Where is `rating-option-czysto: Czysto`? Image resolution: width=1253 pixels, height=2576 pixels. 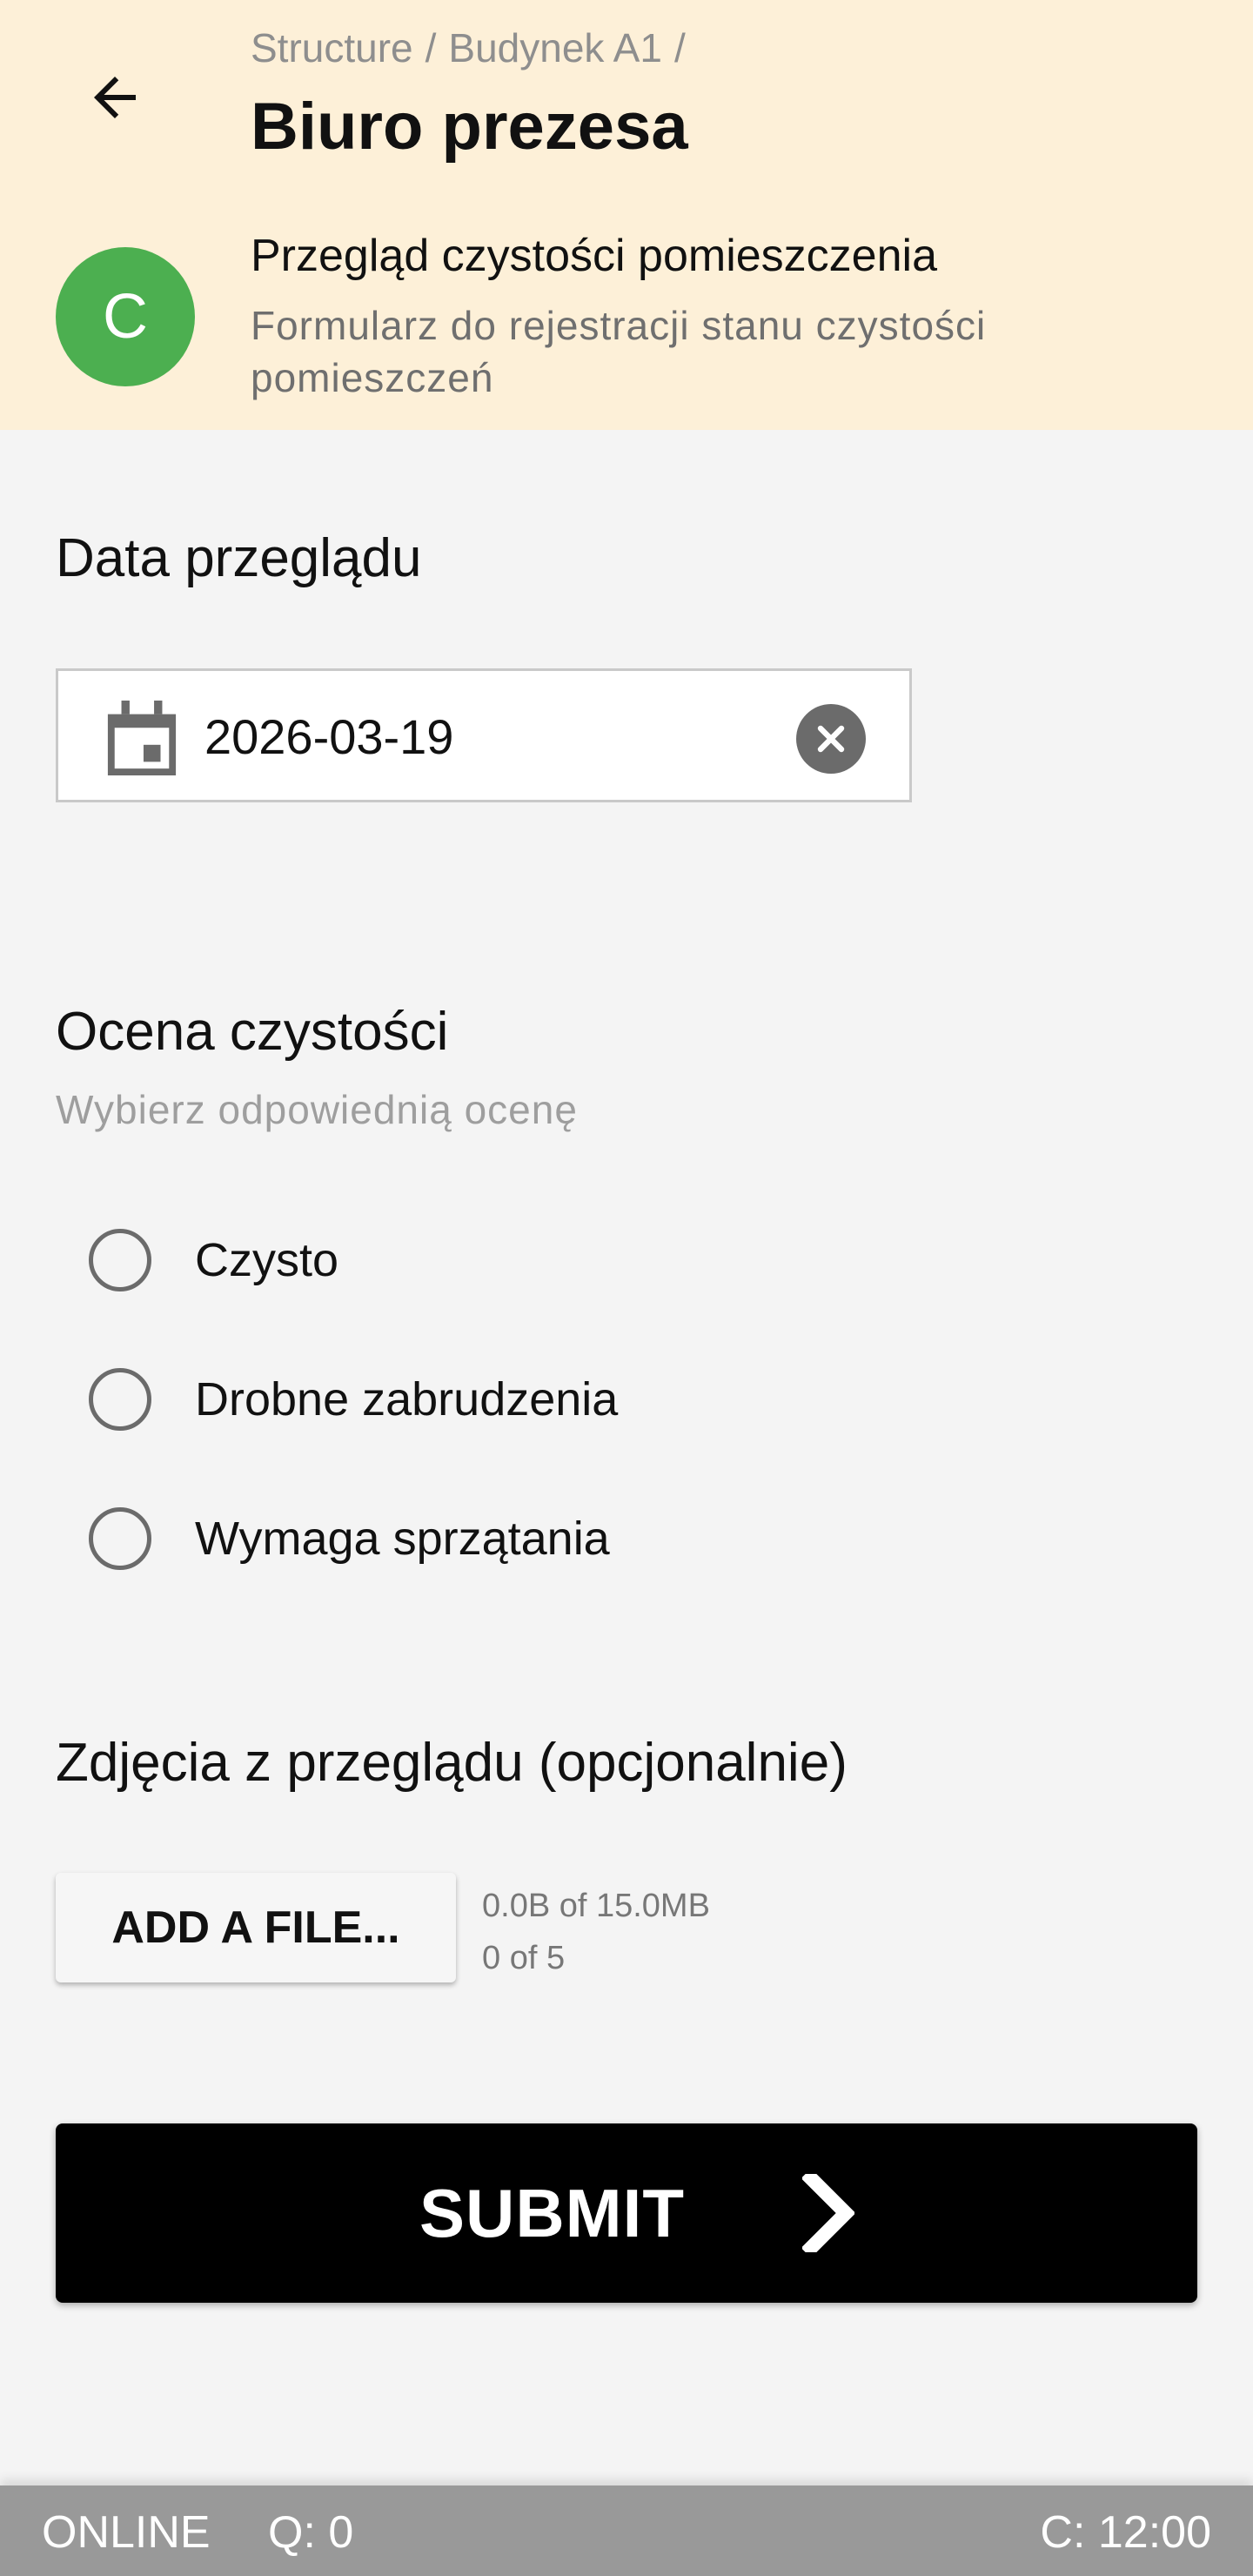 rating-option-czysto: Czysto is located at coordinates (213, 1260).